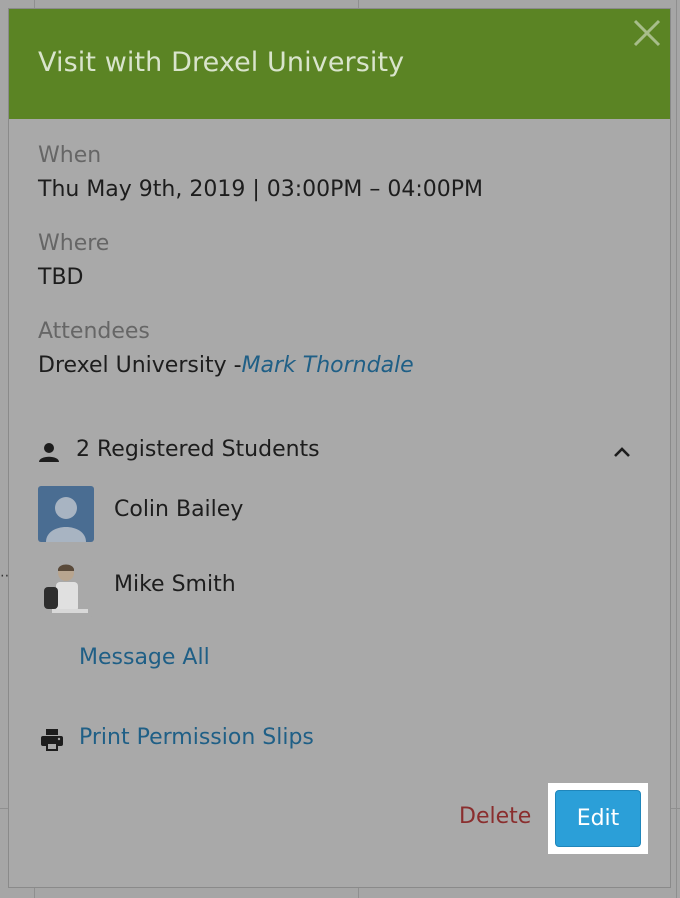 This screenshot has width=680, height=898. I want to click on when-value: Thu May 9th, 2019 | 03:00PM – 04:00PM, so click(261, 189).